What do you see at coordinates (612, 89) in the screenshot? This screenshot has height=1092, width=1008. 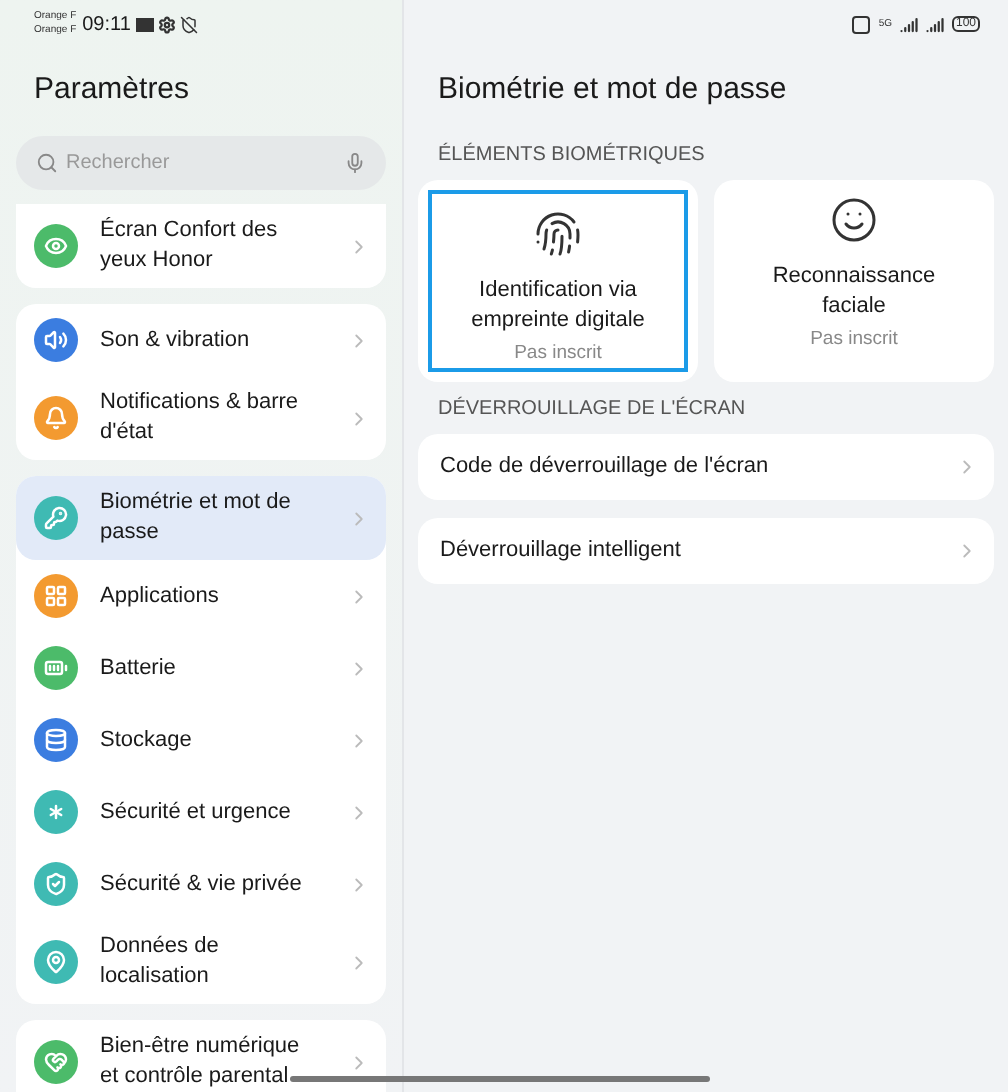 I see `page-title: Biométrie et mot de passe` at bounding box center [612, 89].